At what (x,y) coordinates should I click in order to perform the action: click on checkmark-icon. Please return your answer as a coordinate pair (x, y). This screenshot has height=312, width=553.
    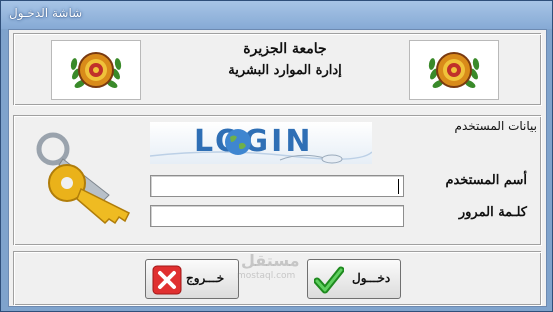
    Looking at the image, I should click on (329, 280).